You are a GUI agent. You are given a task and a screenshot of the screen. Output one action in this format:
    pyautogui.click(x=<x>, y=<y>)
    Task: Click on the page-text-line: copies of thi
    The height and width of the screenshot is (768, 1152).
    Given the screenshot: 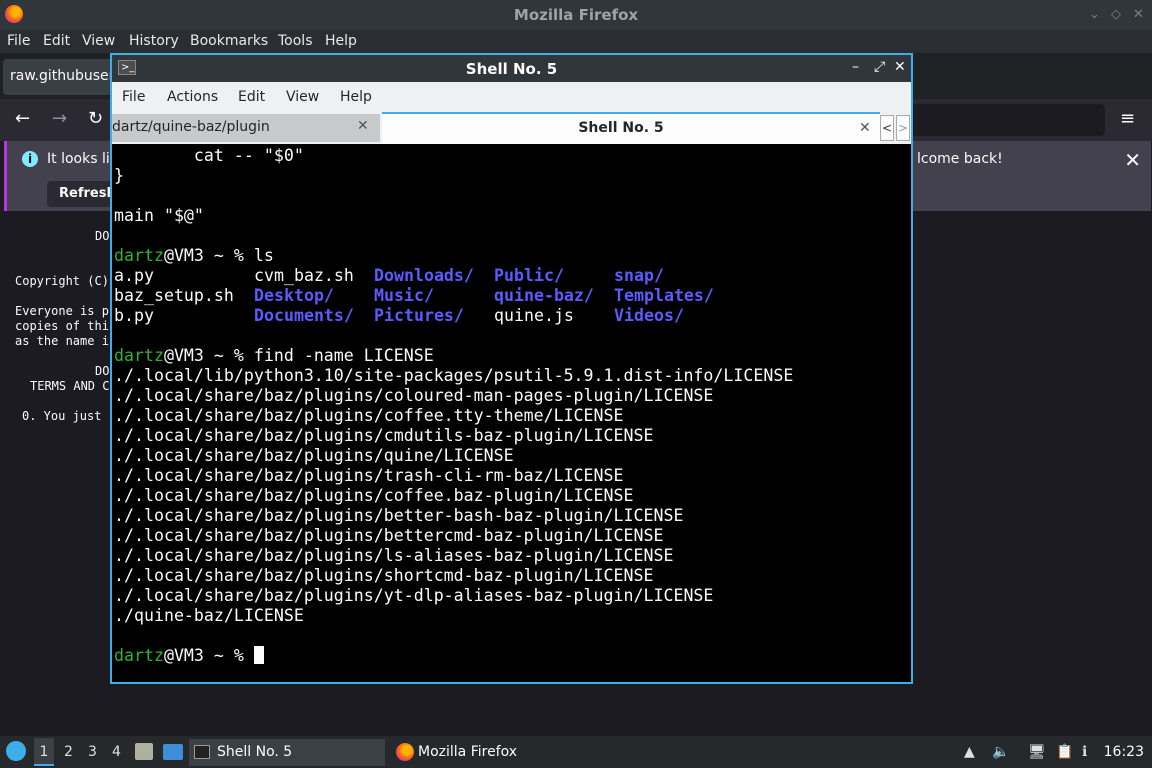 What is the action you would take?
    pyautogui.click(x=62, y=326)
    